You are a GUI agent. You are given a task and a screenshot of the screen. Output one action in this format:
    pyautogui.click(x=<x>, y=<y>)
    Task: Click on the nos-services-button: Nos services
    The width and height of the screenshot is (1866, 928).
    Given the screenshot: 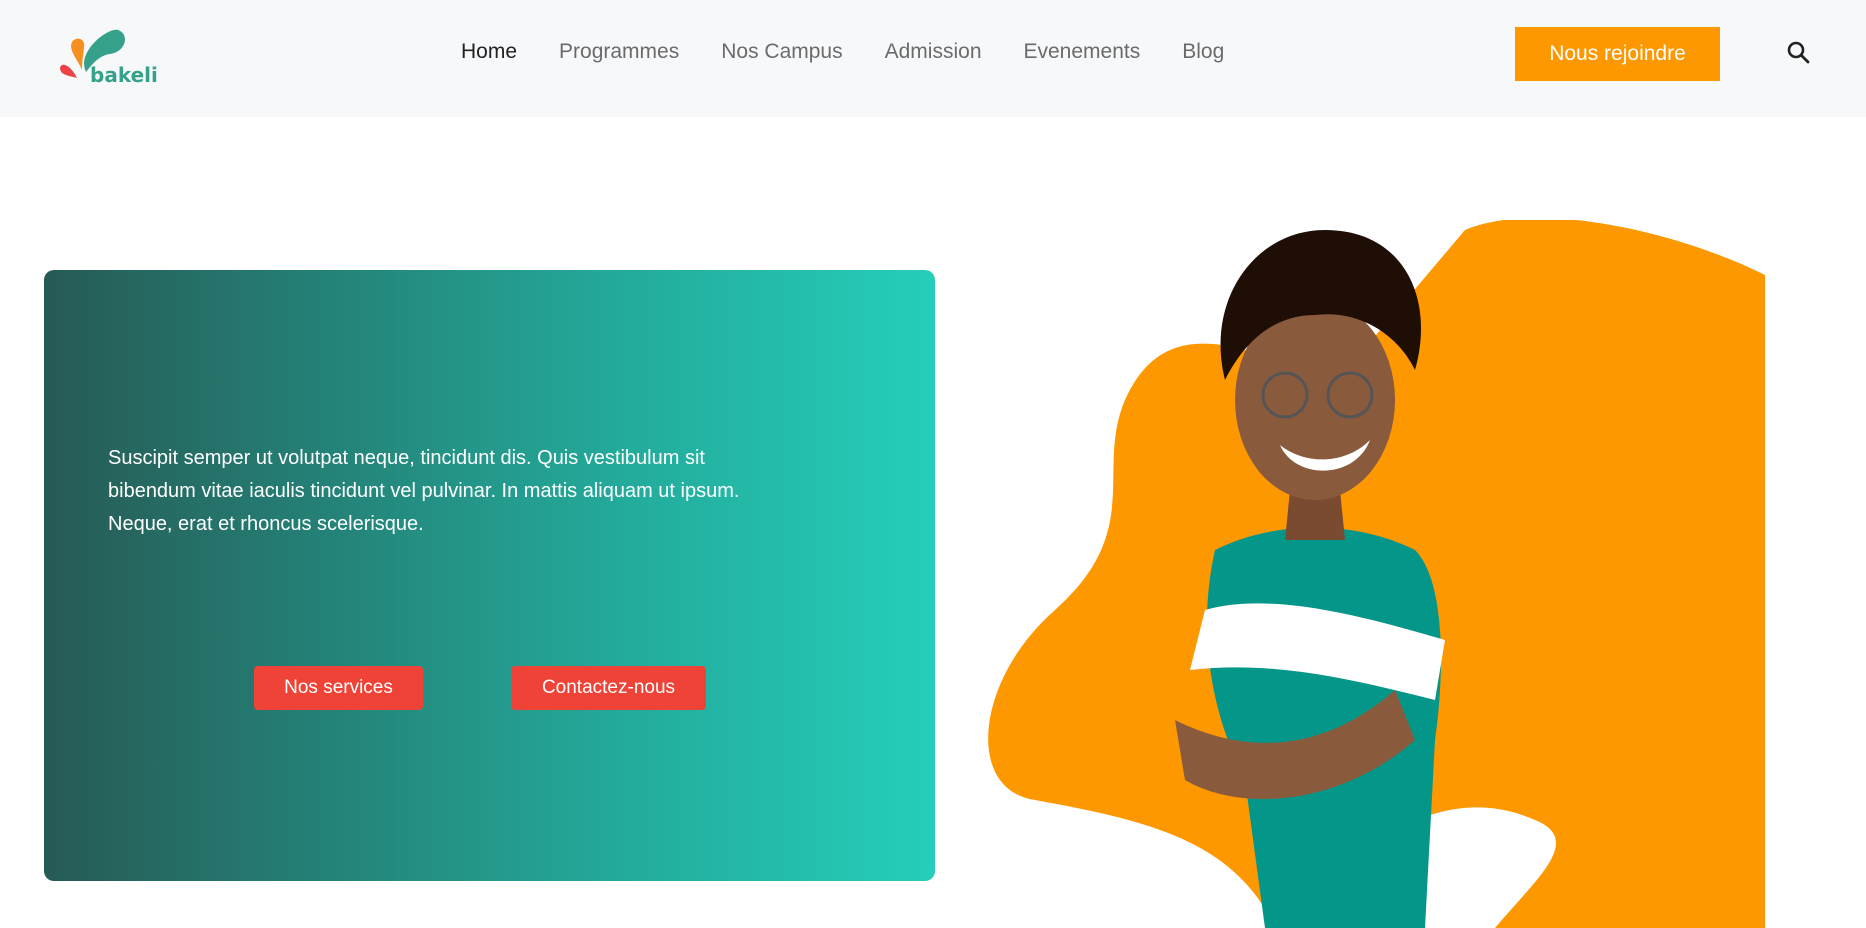 What is the action you would take?
    pyautogui.click(x=338, y=688)
    